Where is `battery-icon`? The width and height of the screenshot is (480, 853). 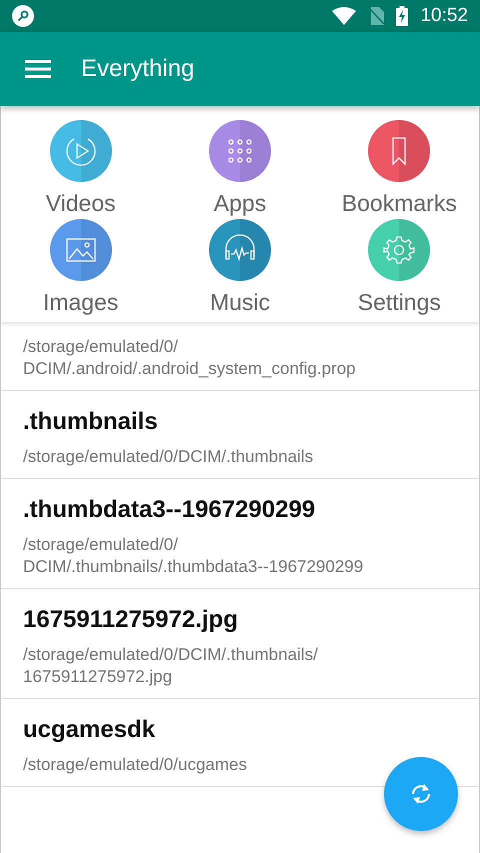
battery-icon is located at coordinates (402, 16).